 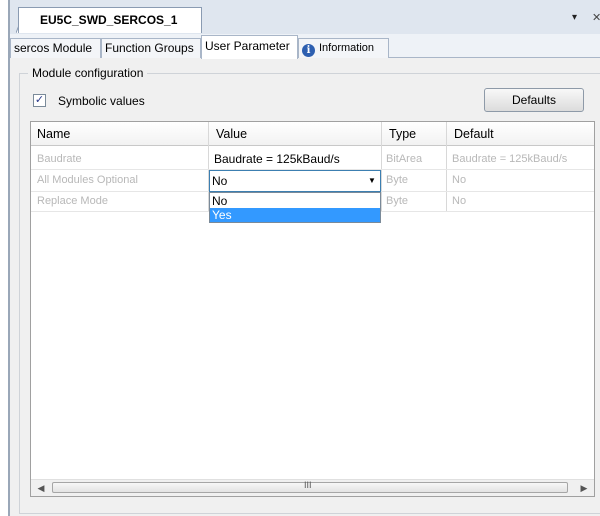 I want to click on tab-label: Function Groups, so click(x=149, y=48).